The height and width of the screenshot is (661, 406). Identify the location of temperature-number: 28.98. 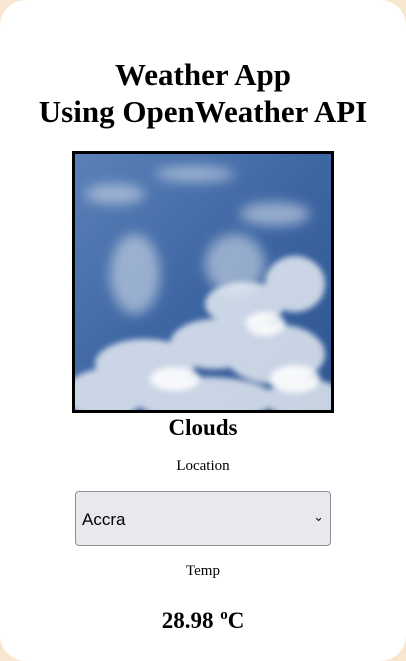
(187, 620).